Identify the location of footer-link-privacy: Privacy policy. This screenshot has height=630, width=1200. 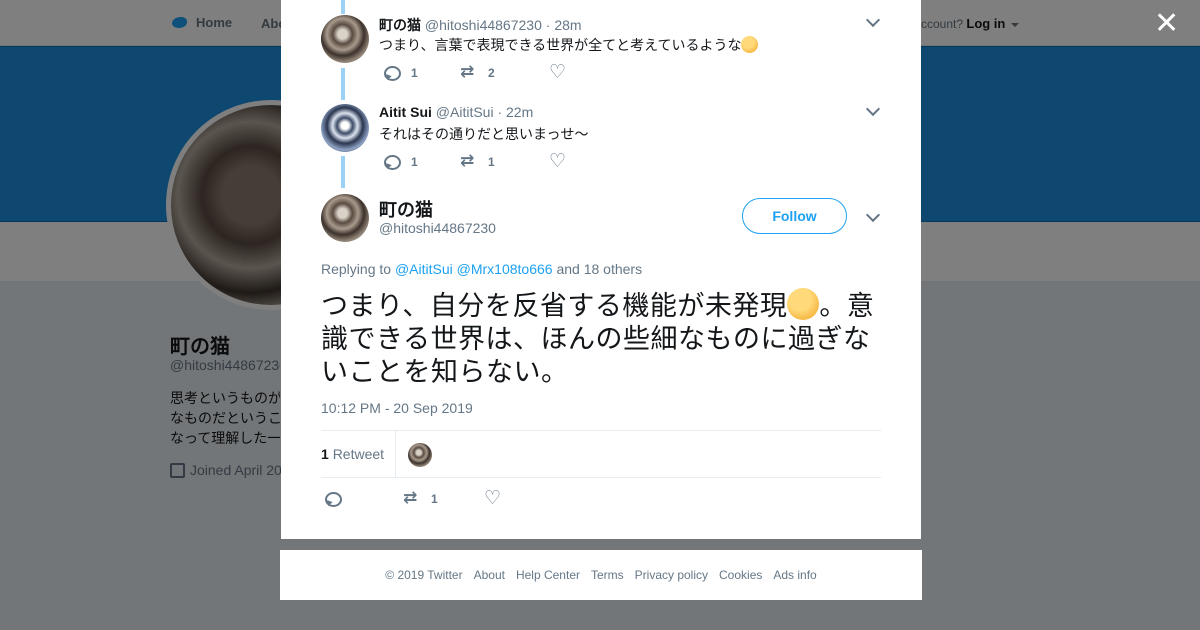
(671, 575).